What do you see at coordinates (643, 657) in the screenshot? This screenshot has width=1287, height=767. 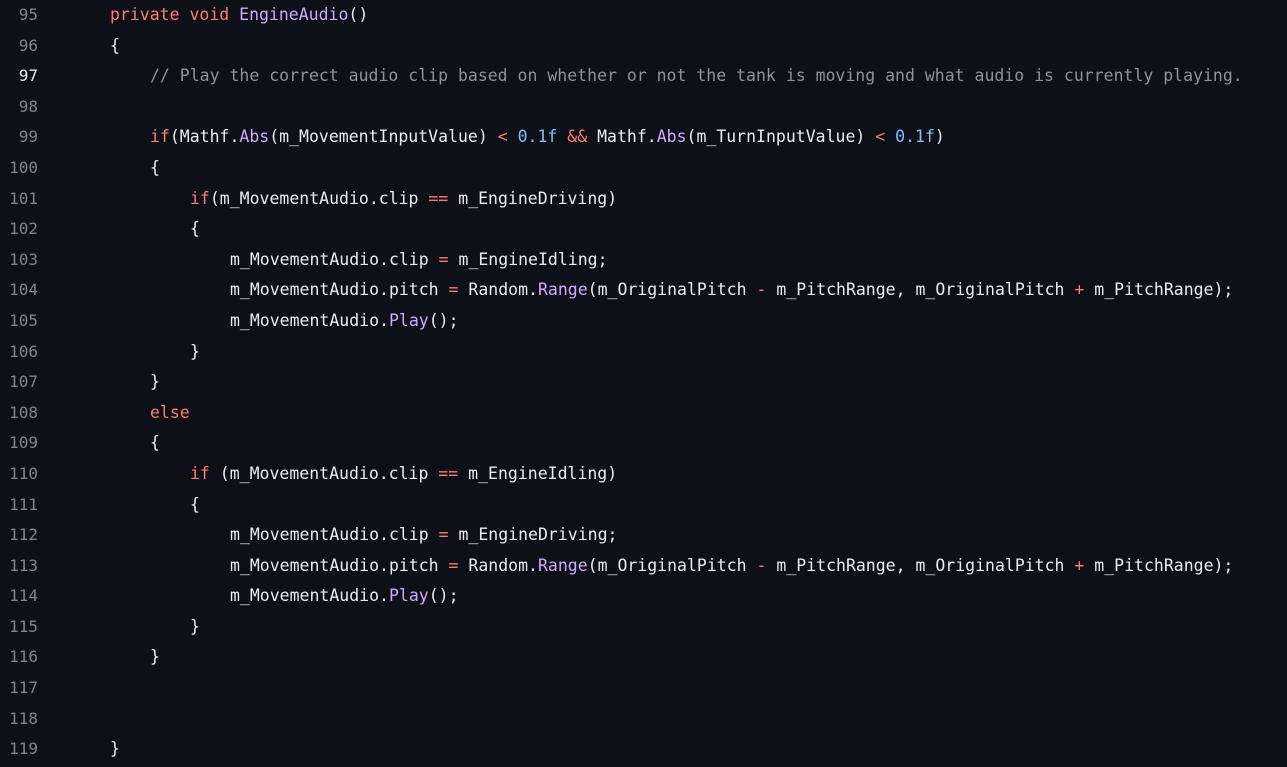 I see `code-line: 116}` at bounding box center [643, 657].